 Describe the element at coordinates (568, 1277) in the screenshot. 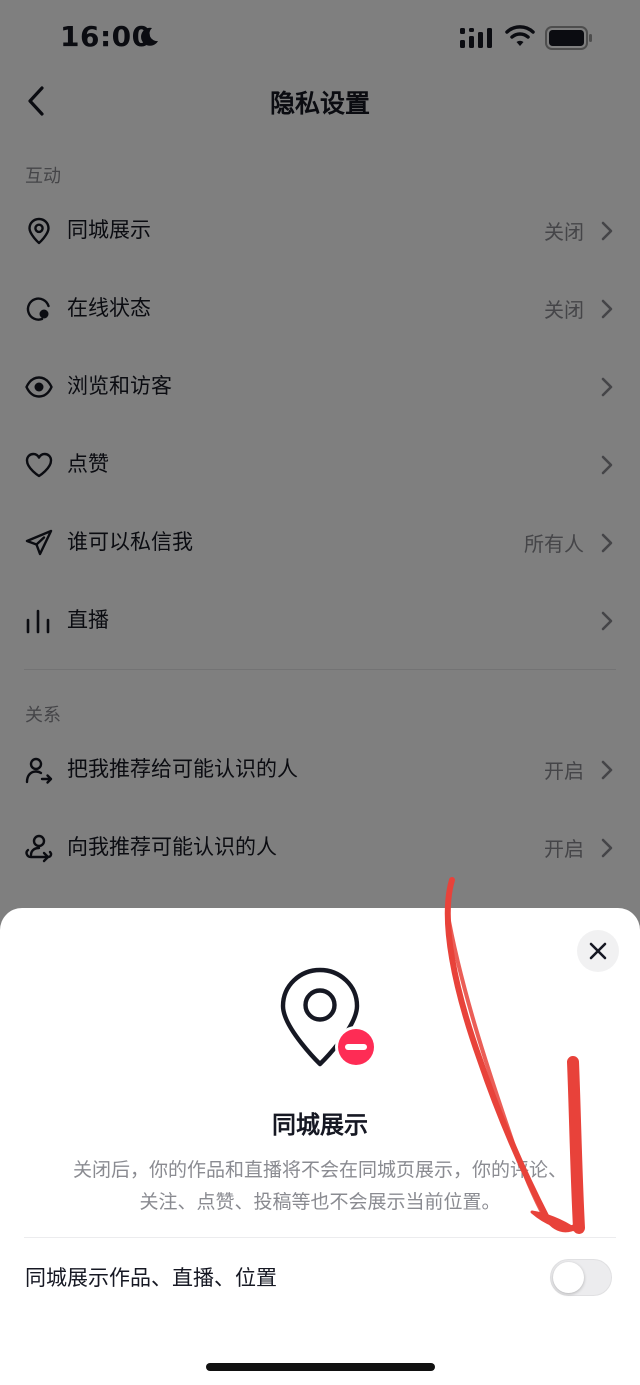

I see `toggle-knob` at that location.